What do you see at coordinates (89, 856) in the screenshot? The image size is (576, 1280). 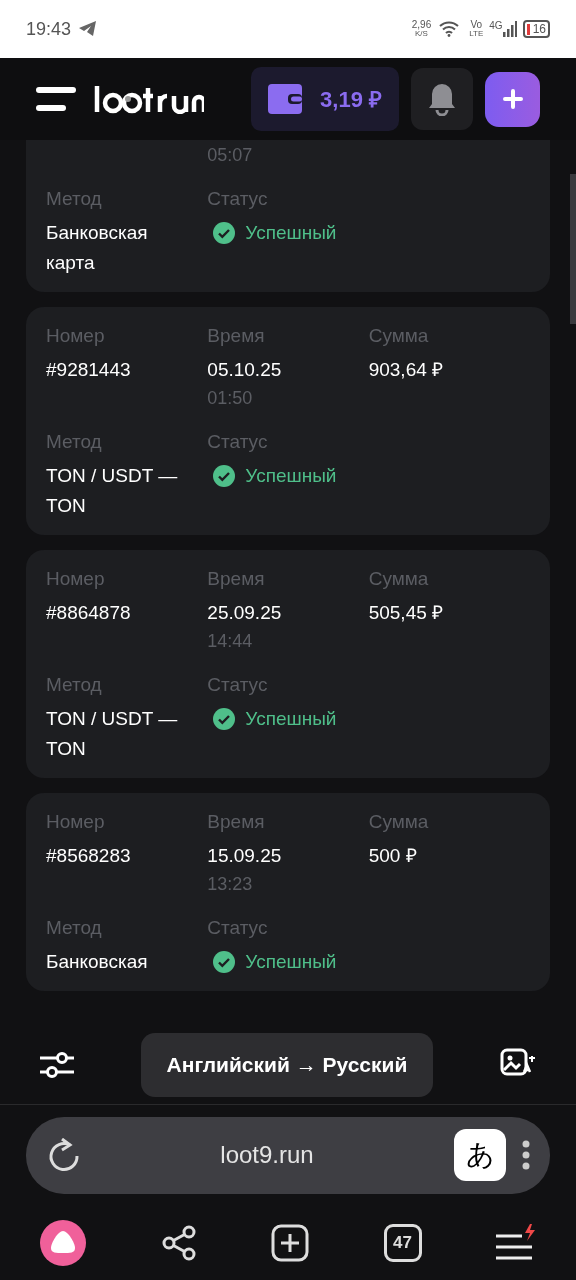 I see `transaction-number: #8568283` at bounding box center [89, 856].